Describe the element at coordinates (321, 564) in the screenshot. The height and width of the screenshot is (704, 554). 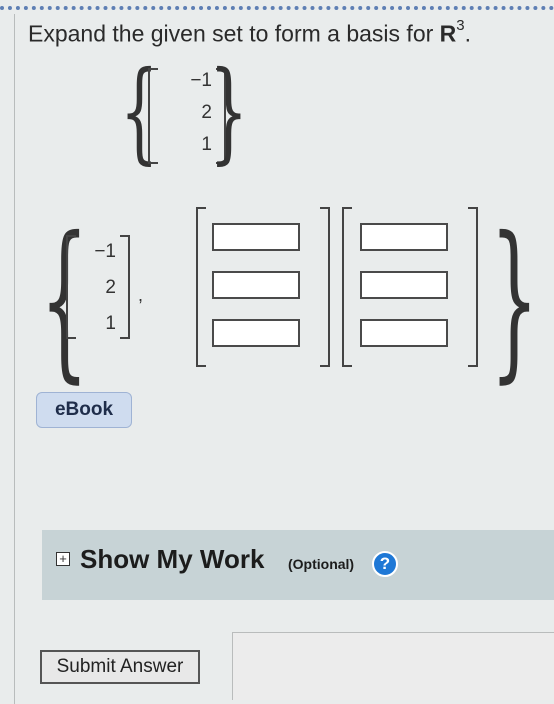
I see `optional-label: (Optional)` at that location.